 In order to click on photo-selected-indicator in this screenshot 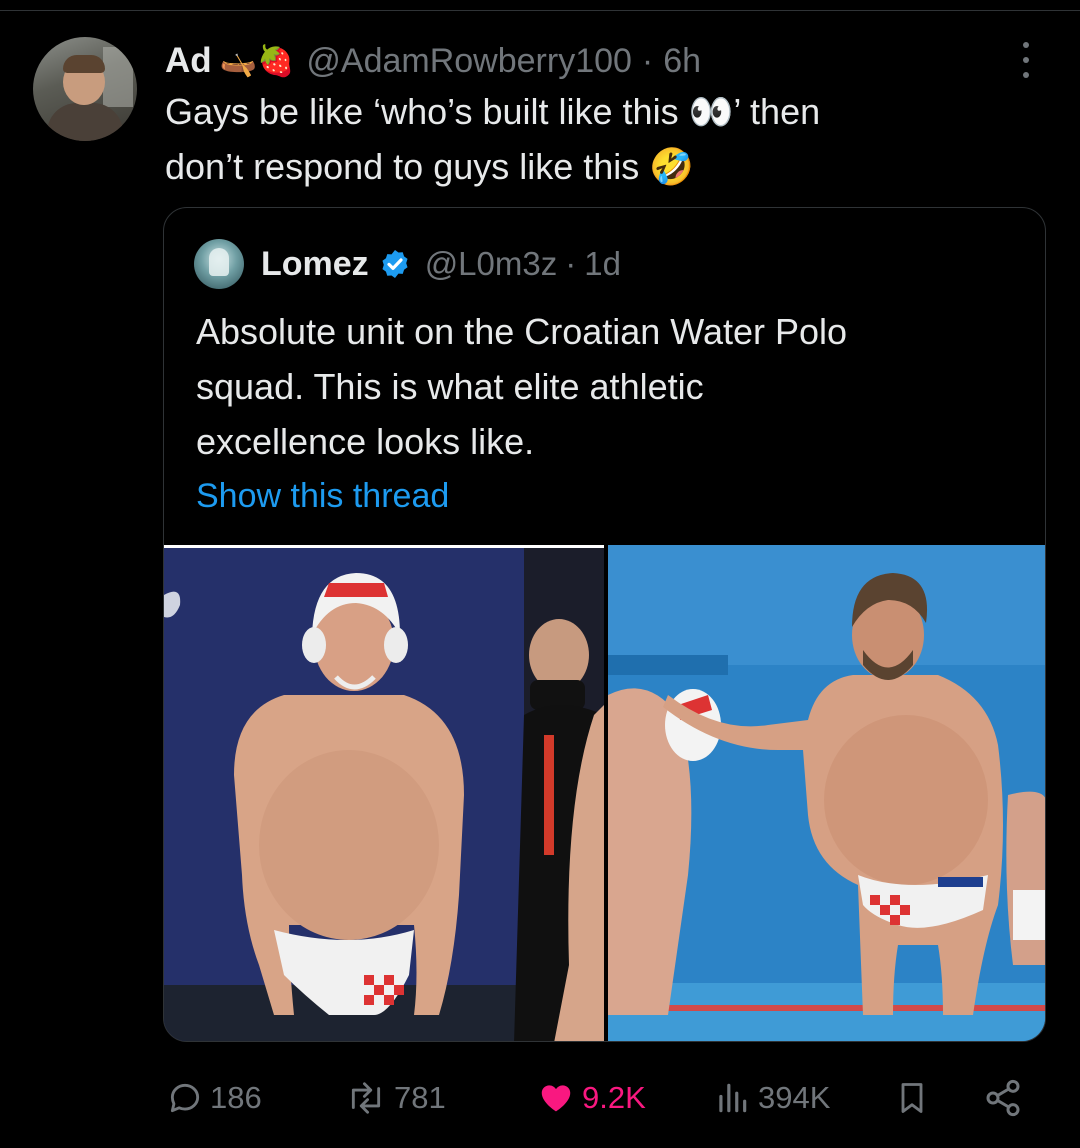, I will do `click(384, 546)`.